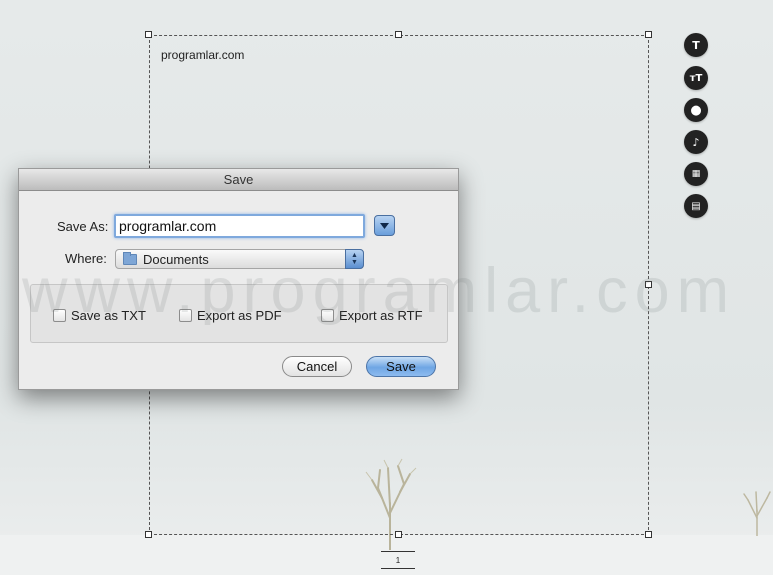  Describe the element at coordinates (398, 34) in the screenshot. I see `resize-handle-top-center` at that location.